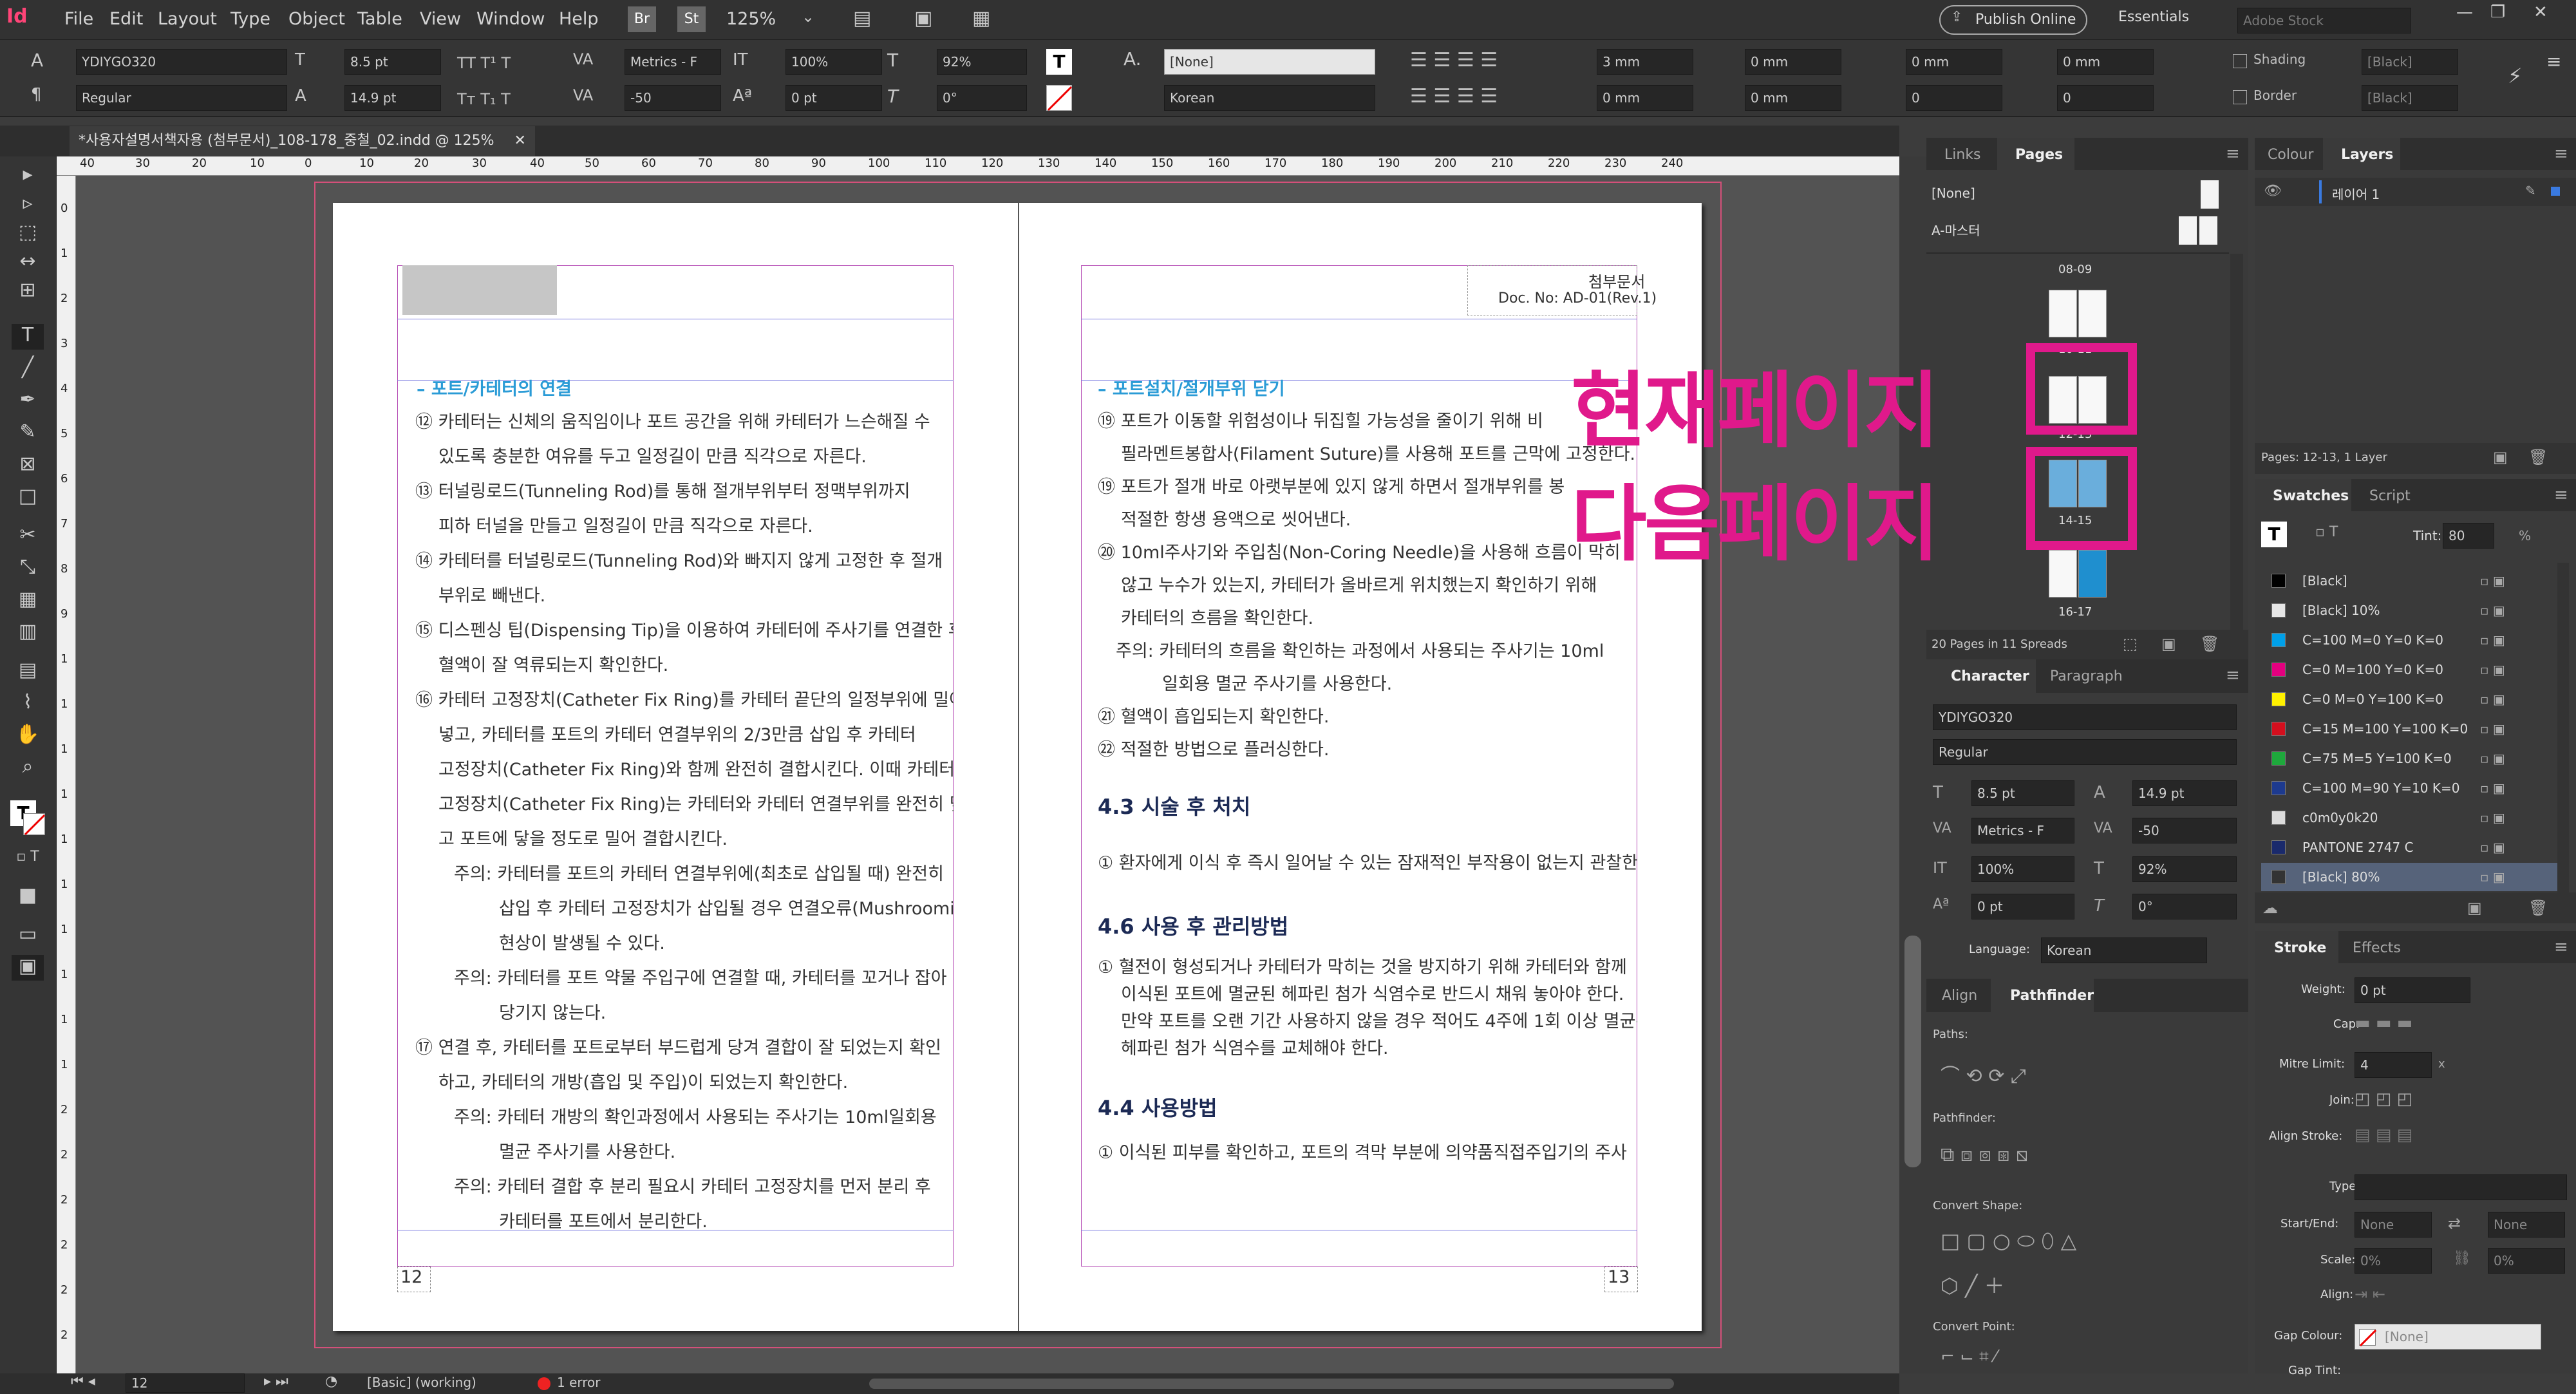 The width and height of the screenshot is (2576, 1394). Describe the element at coordinates (923, 18) in the screenshot. I see `screen-mode-icon: ▣` at that location.